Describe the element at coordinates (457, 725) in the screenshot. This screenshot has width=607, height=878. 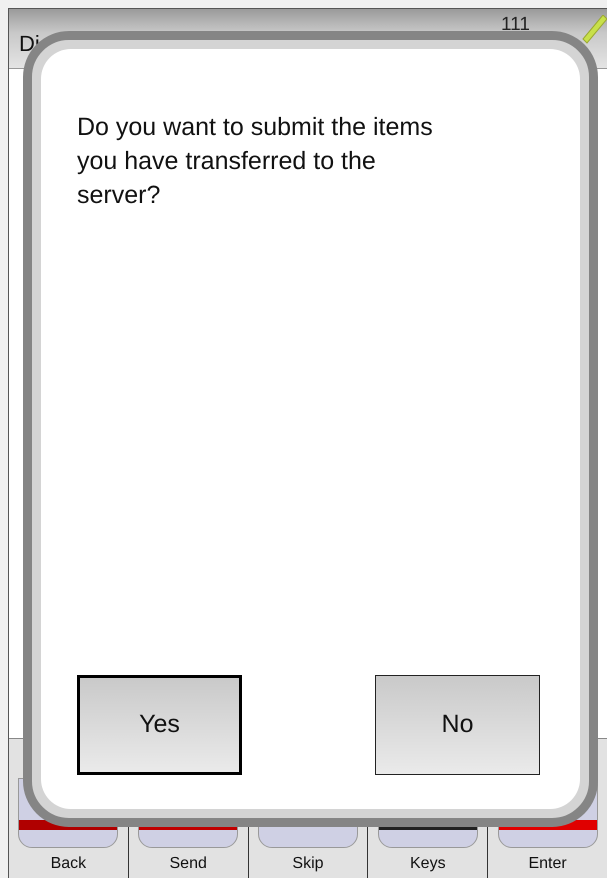
I see `dialog-button: No` at that location.